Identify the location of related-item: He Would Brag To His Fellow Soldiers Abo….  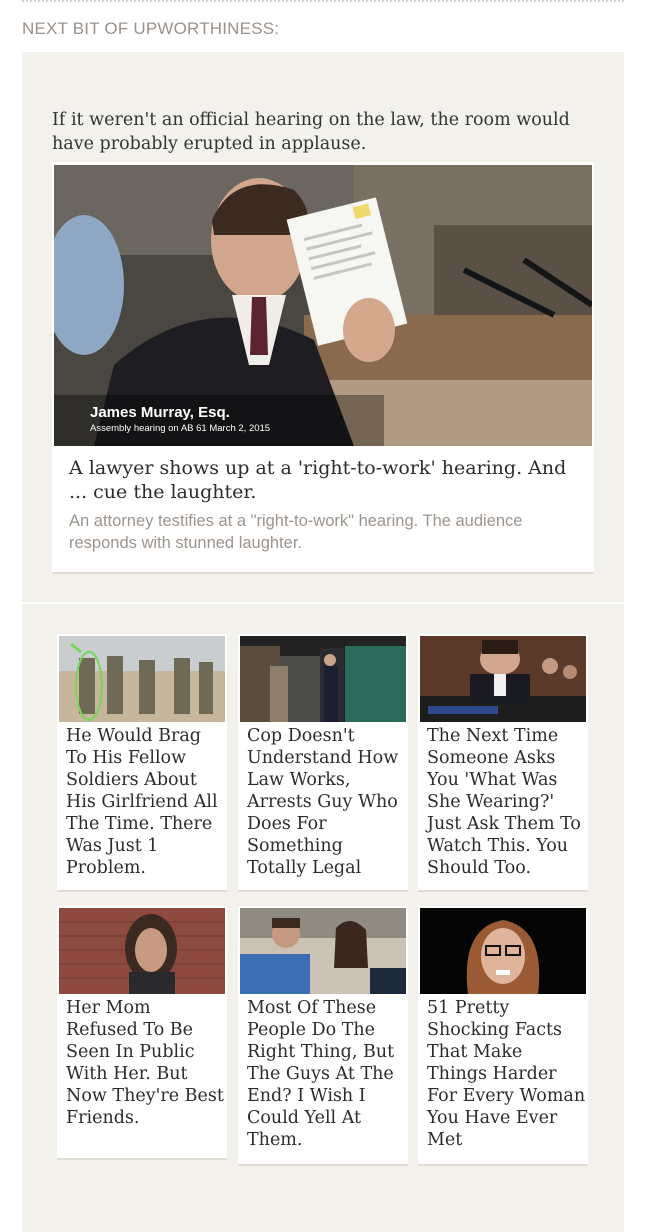
(142, 763).